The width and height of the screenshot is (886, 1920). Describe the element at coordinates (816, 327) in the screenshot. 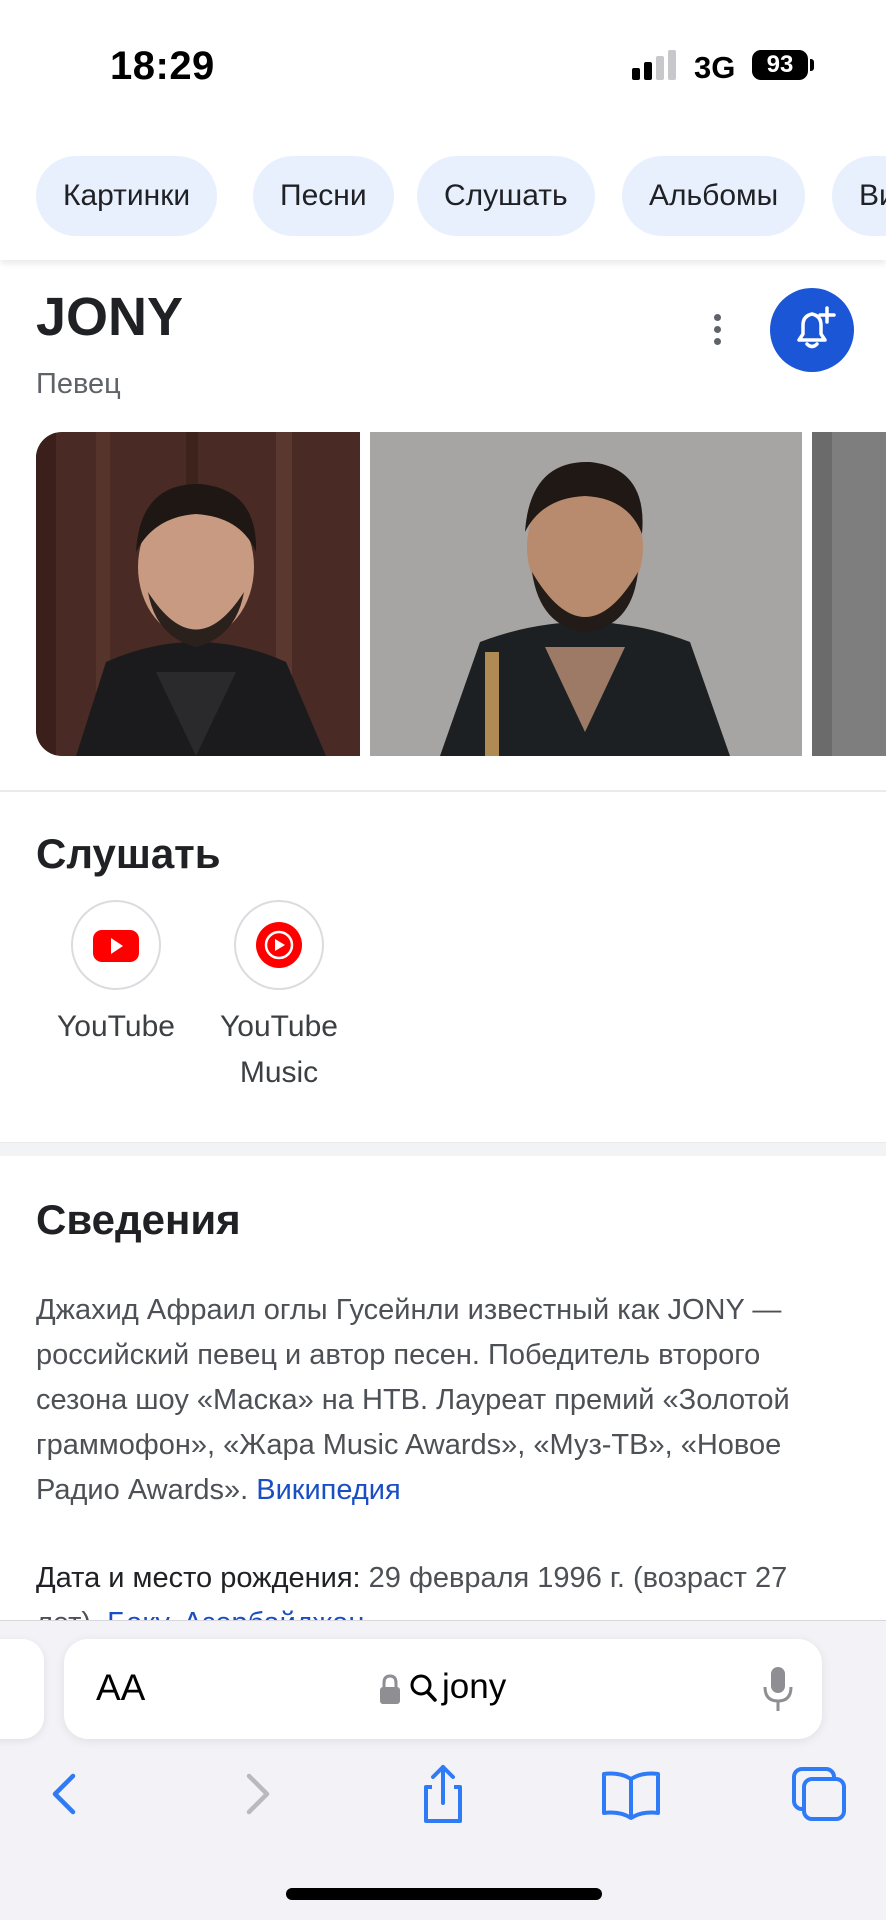

I see `bell-plus-icon` at that location.